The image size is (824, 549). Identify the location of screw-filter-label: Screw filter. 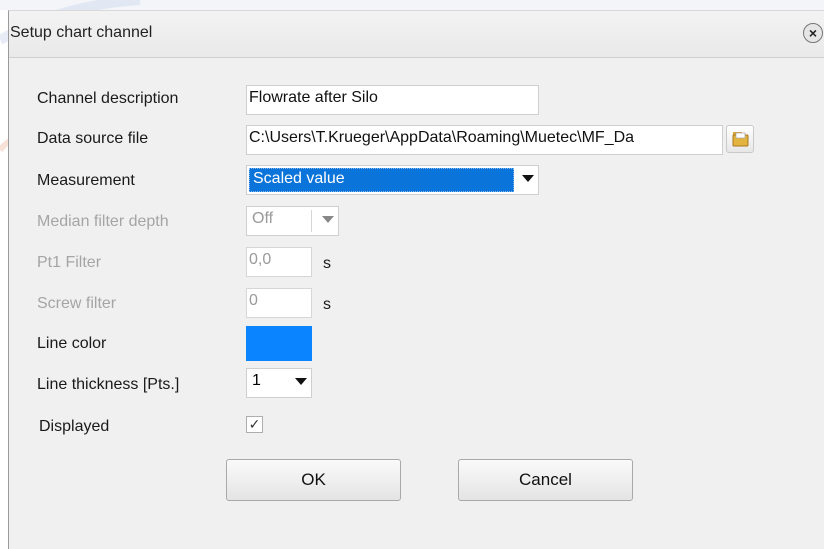
(77, 303).